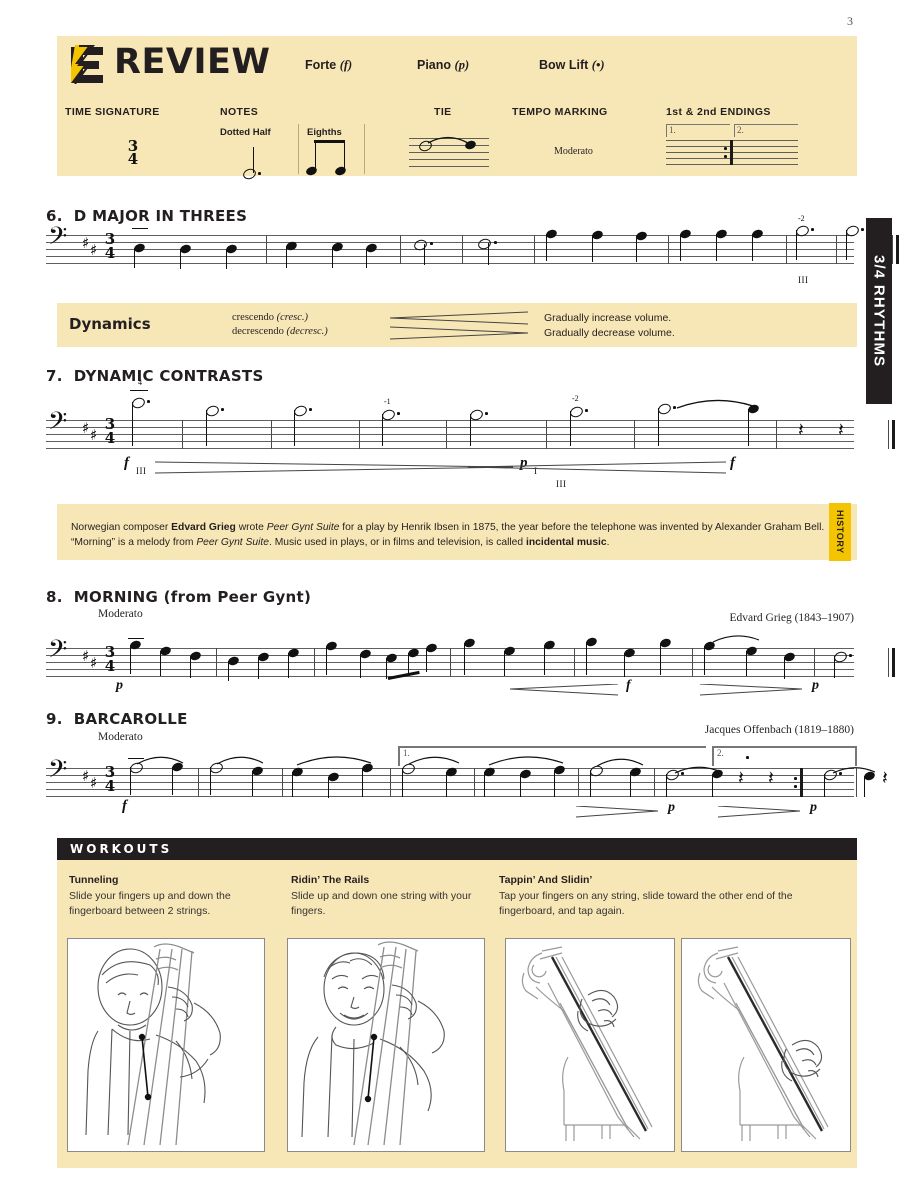  Describe the element at coordinates (715, 404) in the screenshot. I see `exercise-7-slur` at that location.